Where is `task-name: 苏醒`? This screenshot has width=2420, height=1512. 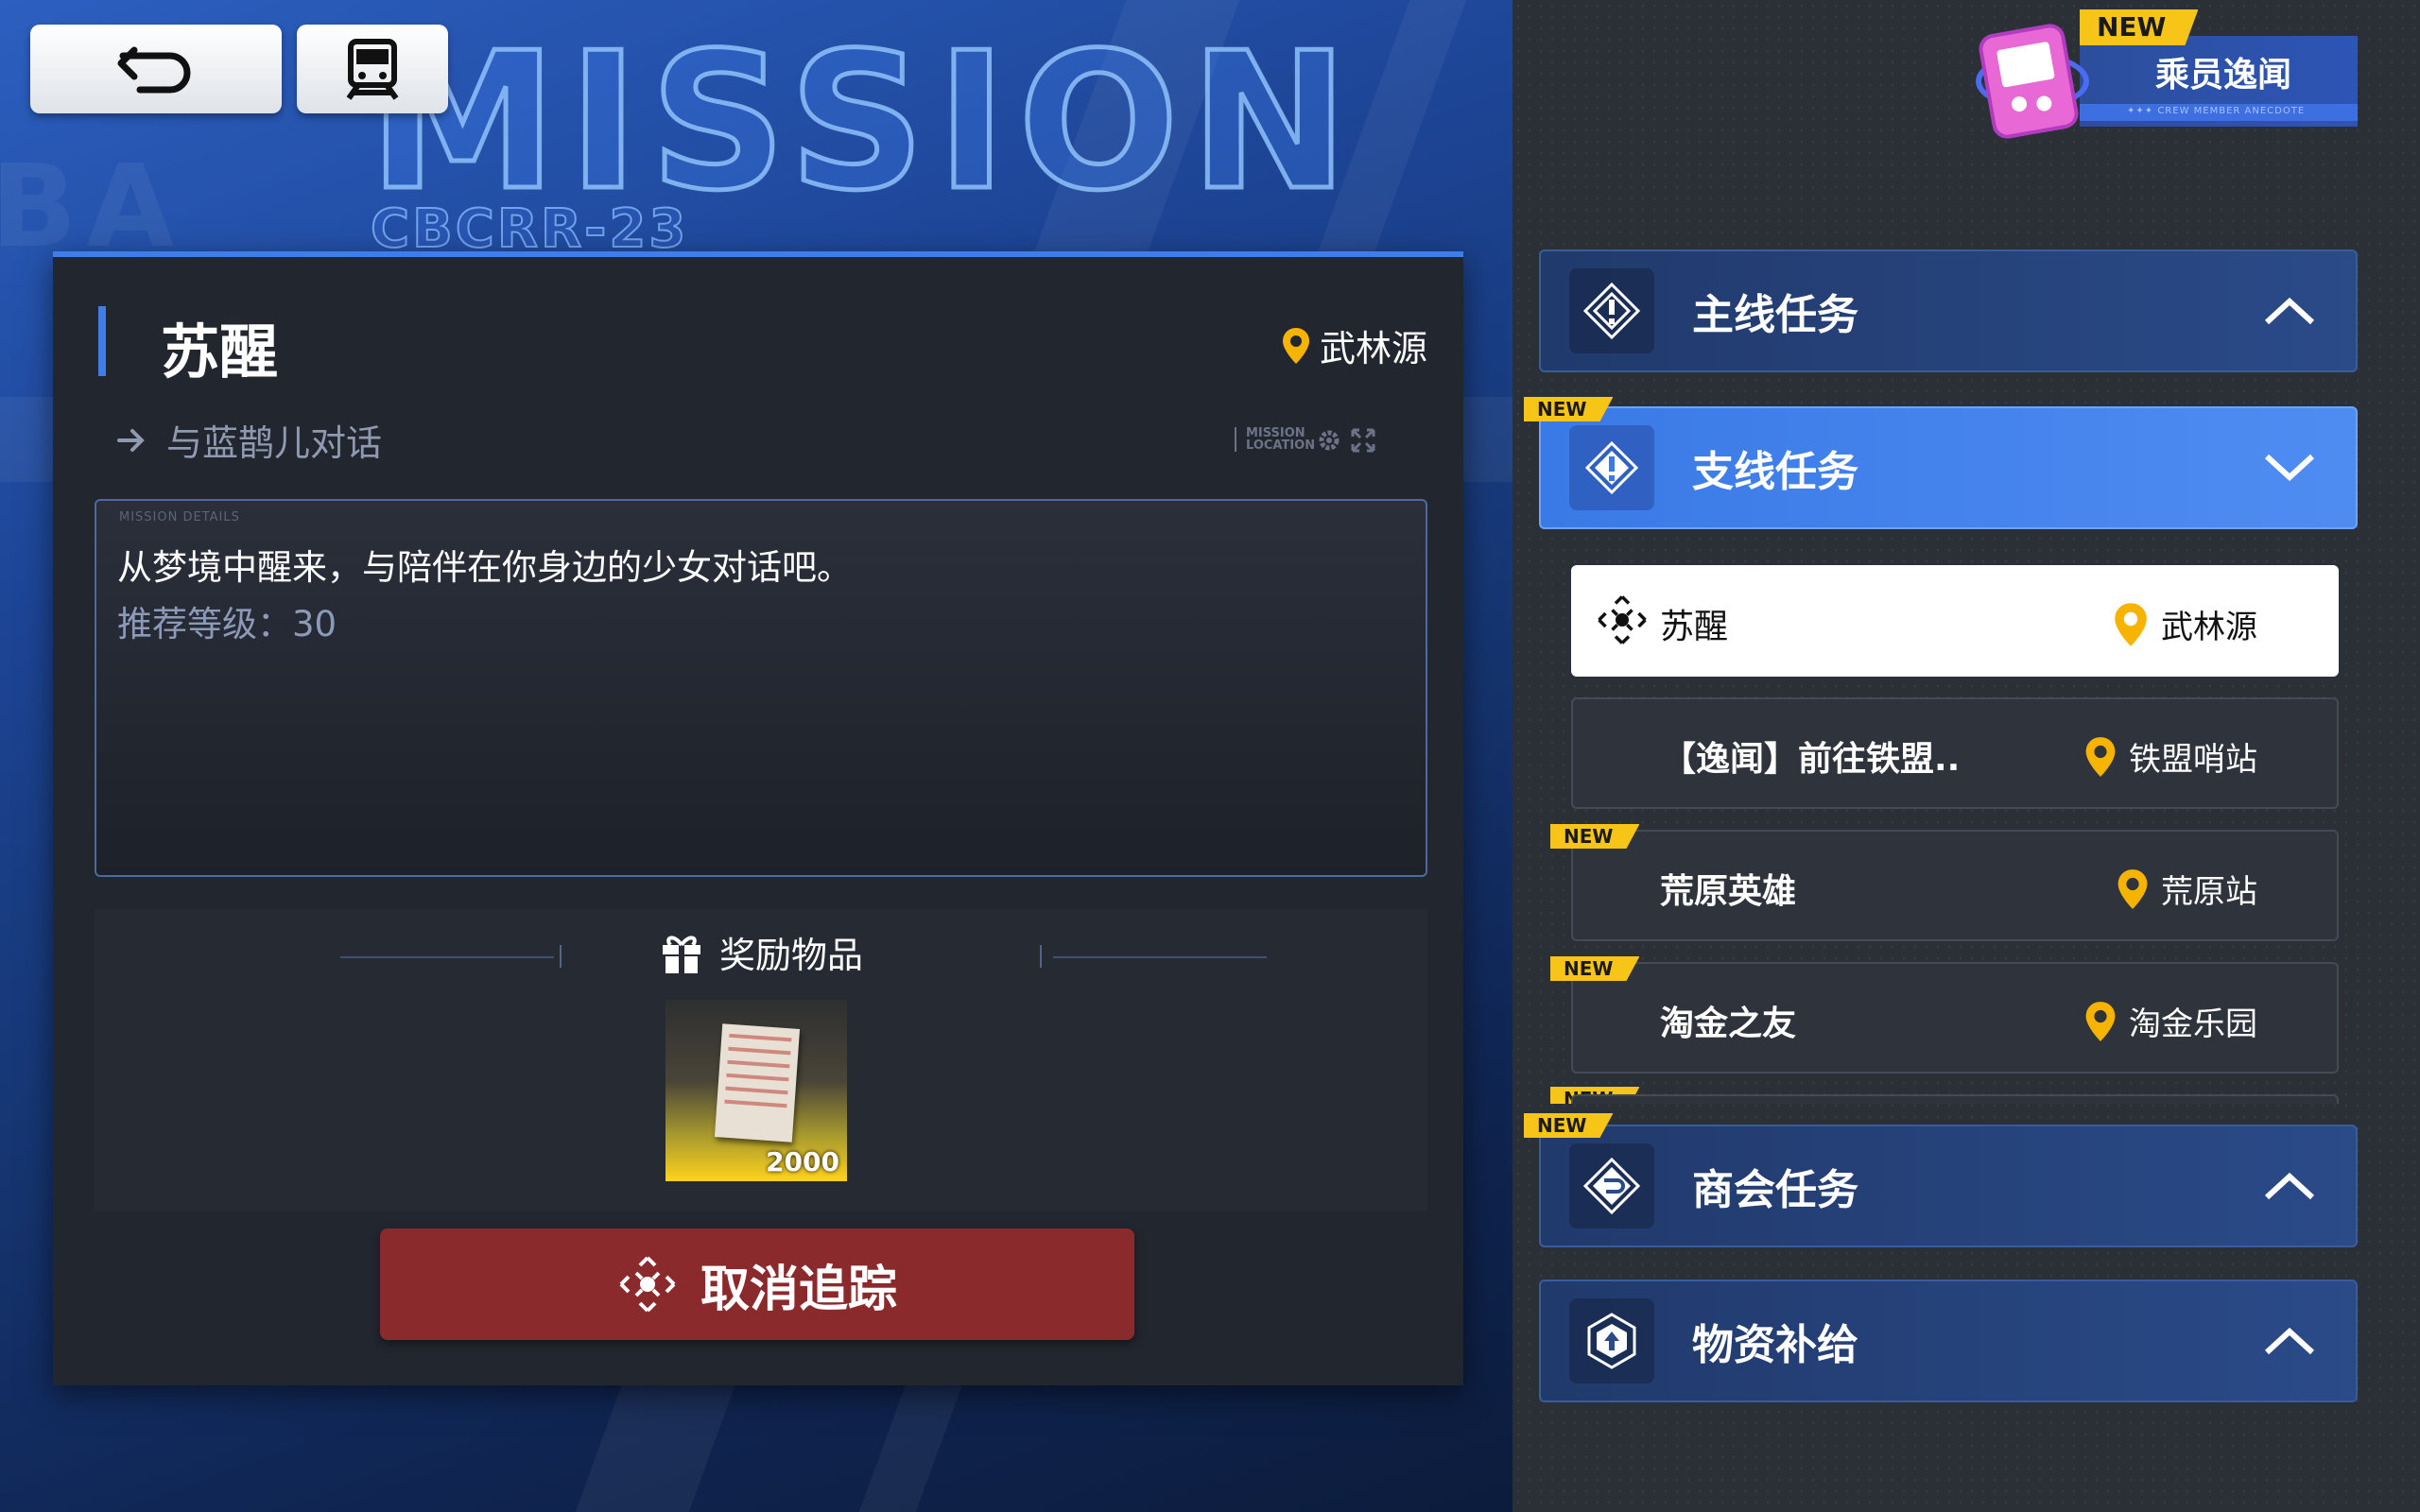 task-name: 苏醒 is located at coordinates (1694, 627).